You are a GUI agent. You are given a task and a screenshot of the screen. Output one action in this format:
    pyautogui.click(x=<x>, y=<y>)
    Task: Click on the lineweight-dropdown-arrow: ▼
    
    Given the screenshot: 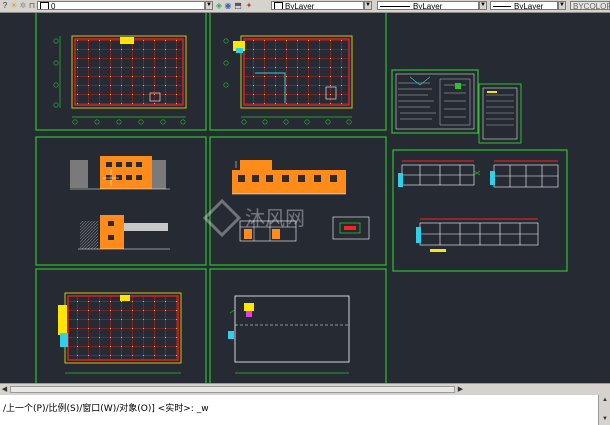 What is the action you would take?
    pyautogui.click(x=562, y=5)
    